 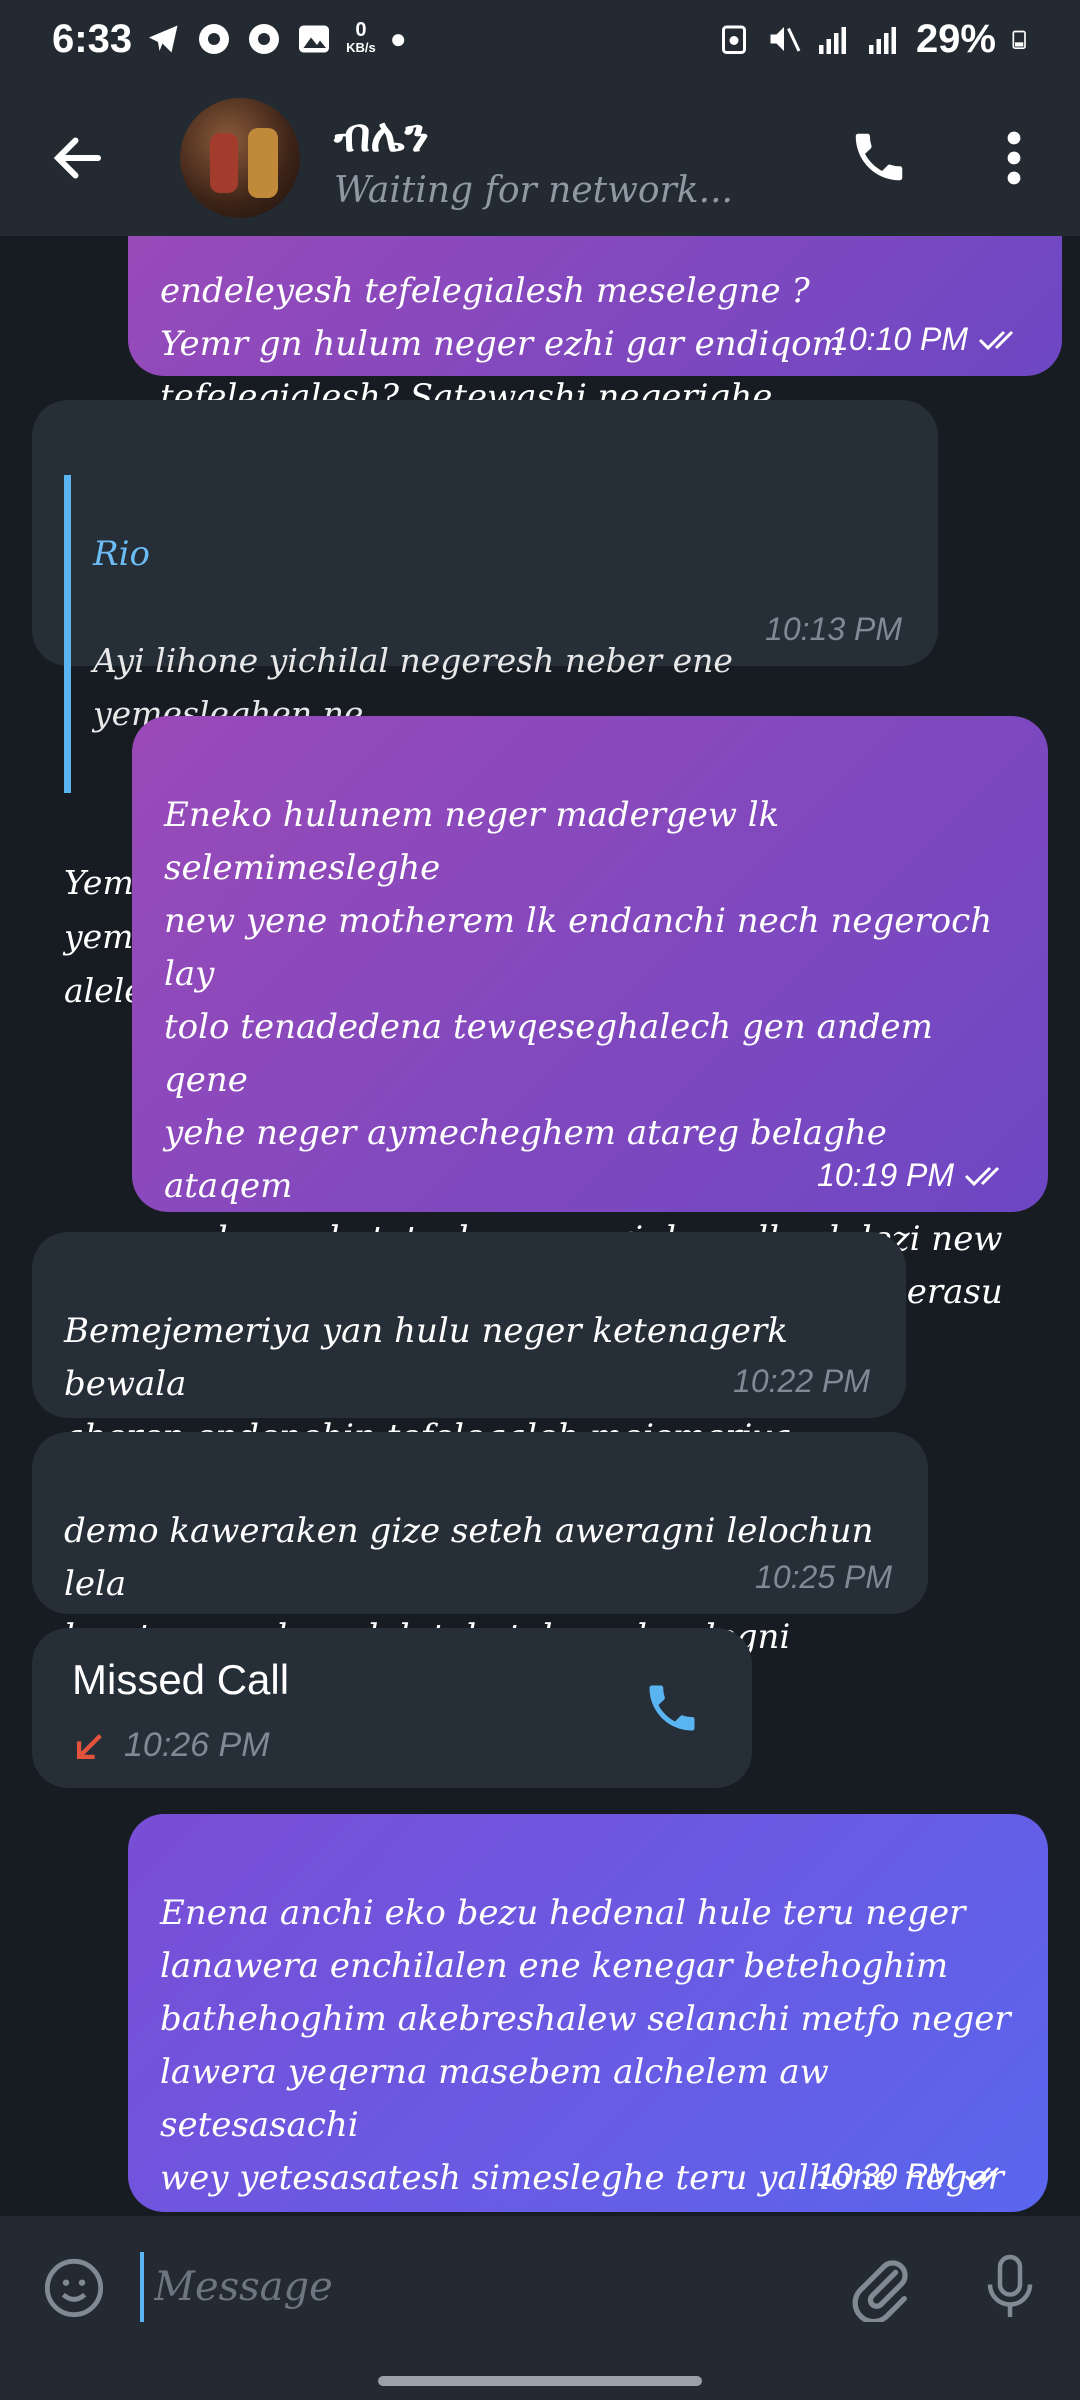 I want to click on paperclip-icon, so click(x=881, y=2287).